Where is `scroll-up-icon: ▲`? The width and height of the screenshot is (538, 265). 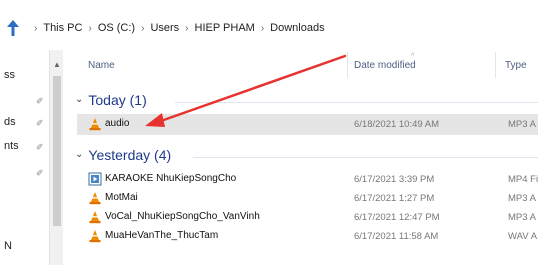
scroll-up-icon: ▲ is located at coordinates (57, 64).